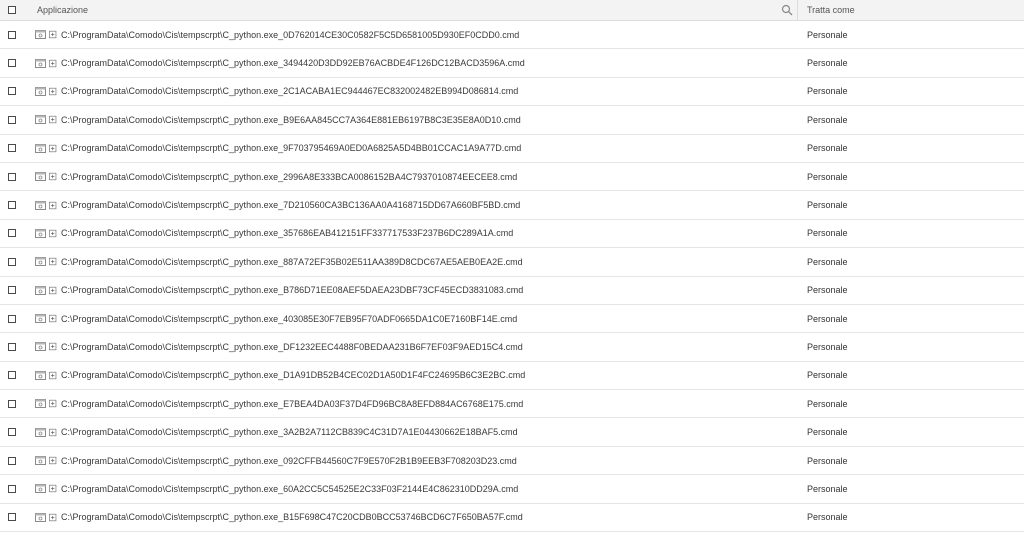  I want to click on select-all-cell, so click(12, 10).